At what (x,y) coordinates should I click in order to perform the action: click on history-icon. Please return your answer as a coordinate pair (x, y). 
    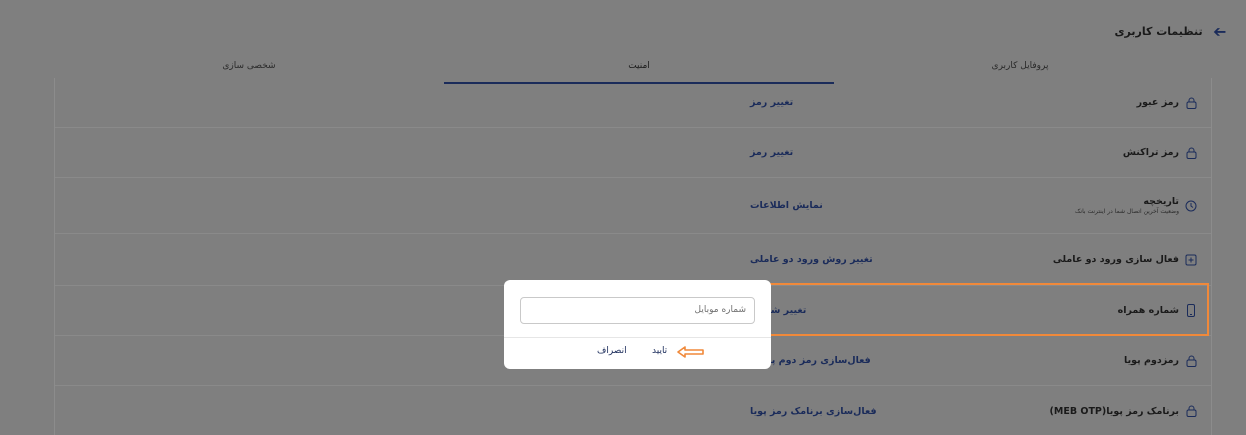
    Looking at the image, I should click on (1191, 206).